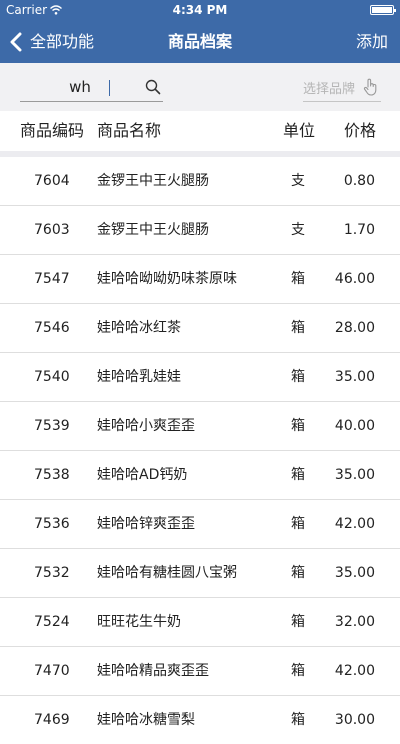 The image size is (400, 744). Describe the element at coordinates (200, 622) in the screenshot. I see `table-row: 7524 旺旺花生牛奶 箱 32.00` at that location.